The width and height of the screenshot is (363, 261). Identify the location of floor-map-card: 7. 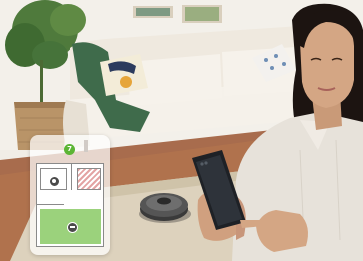
(70, 195).